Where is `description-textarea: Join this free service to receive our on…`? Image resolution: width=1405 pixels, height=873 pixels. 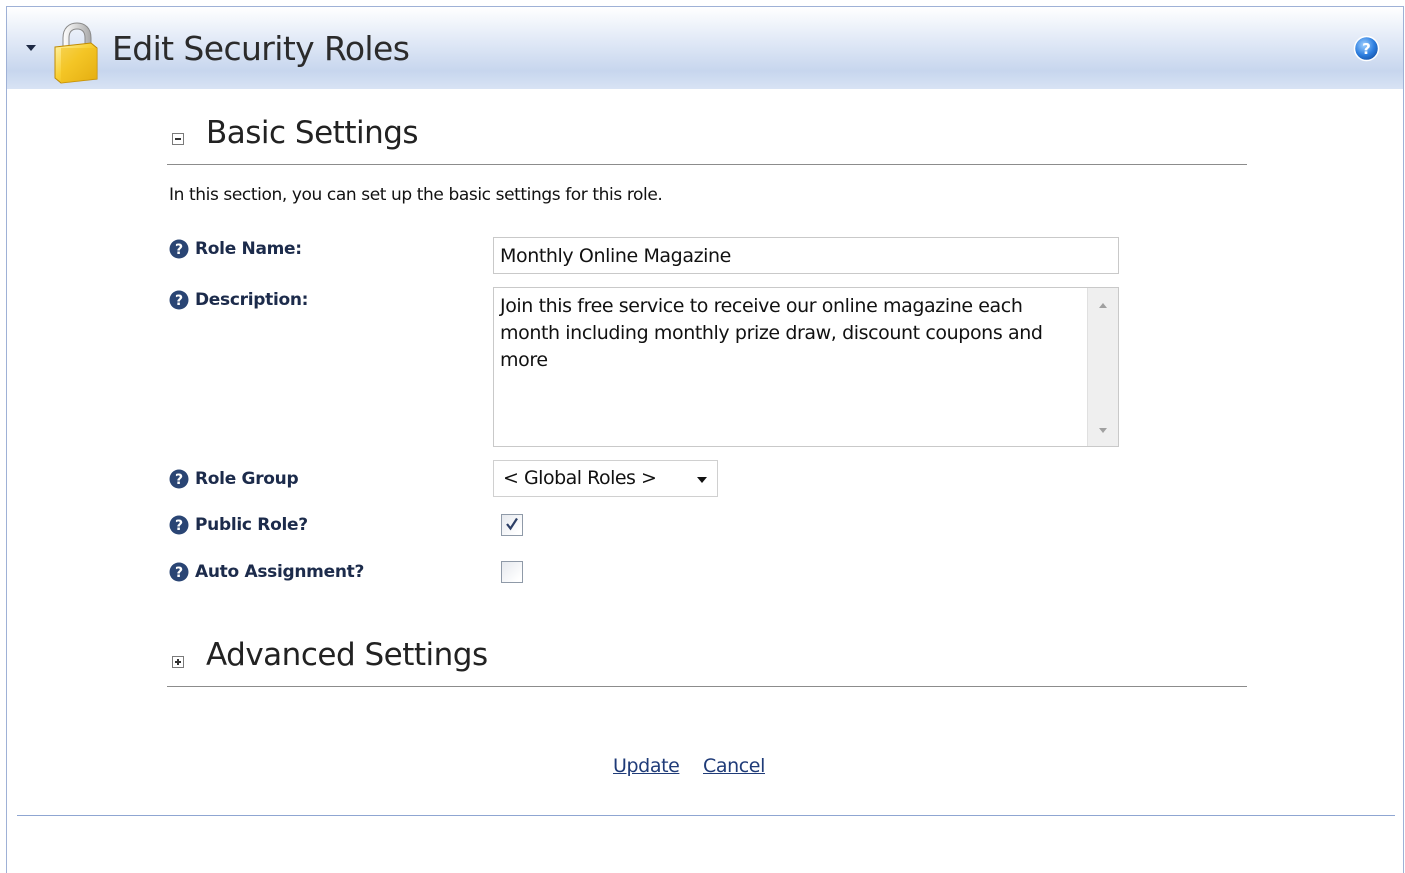 description-textarea: Join this free service to receive our on… is located at coordinates (790, 367).